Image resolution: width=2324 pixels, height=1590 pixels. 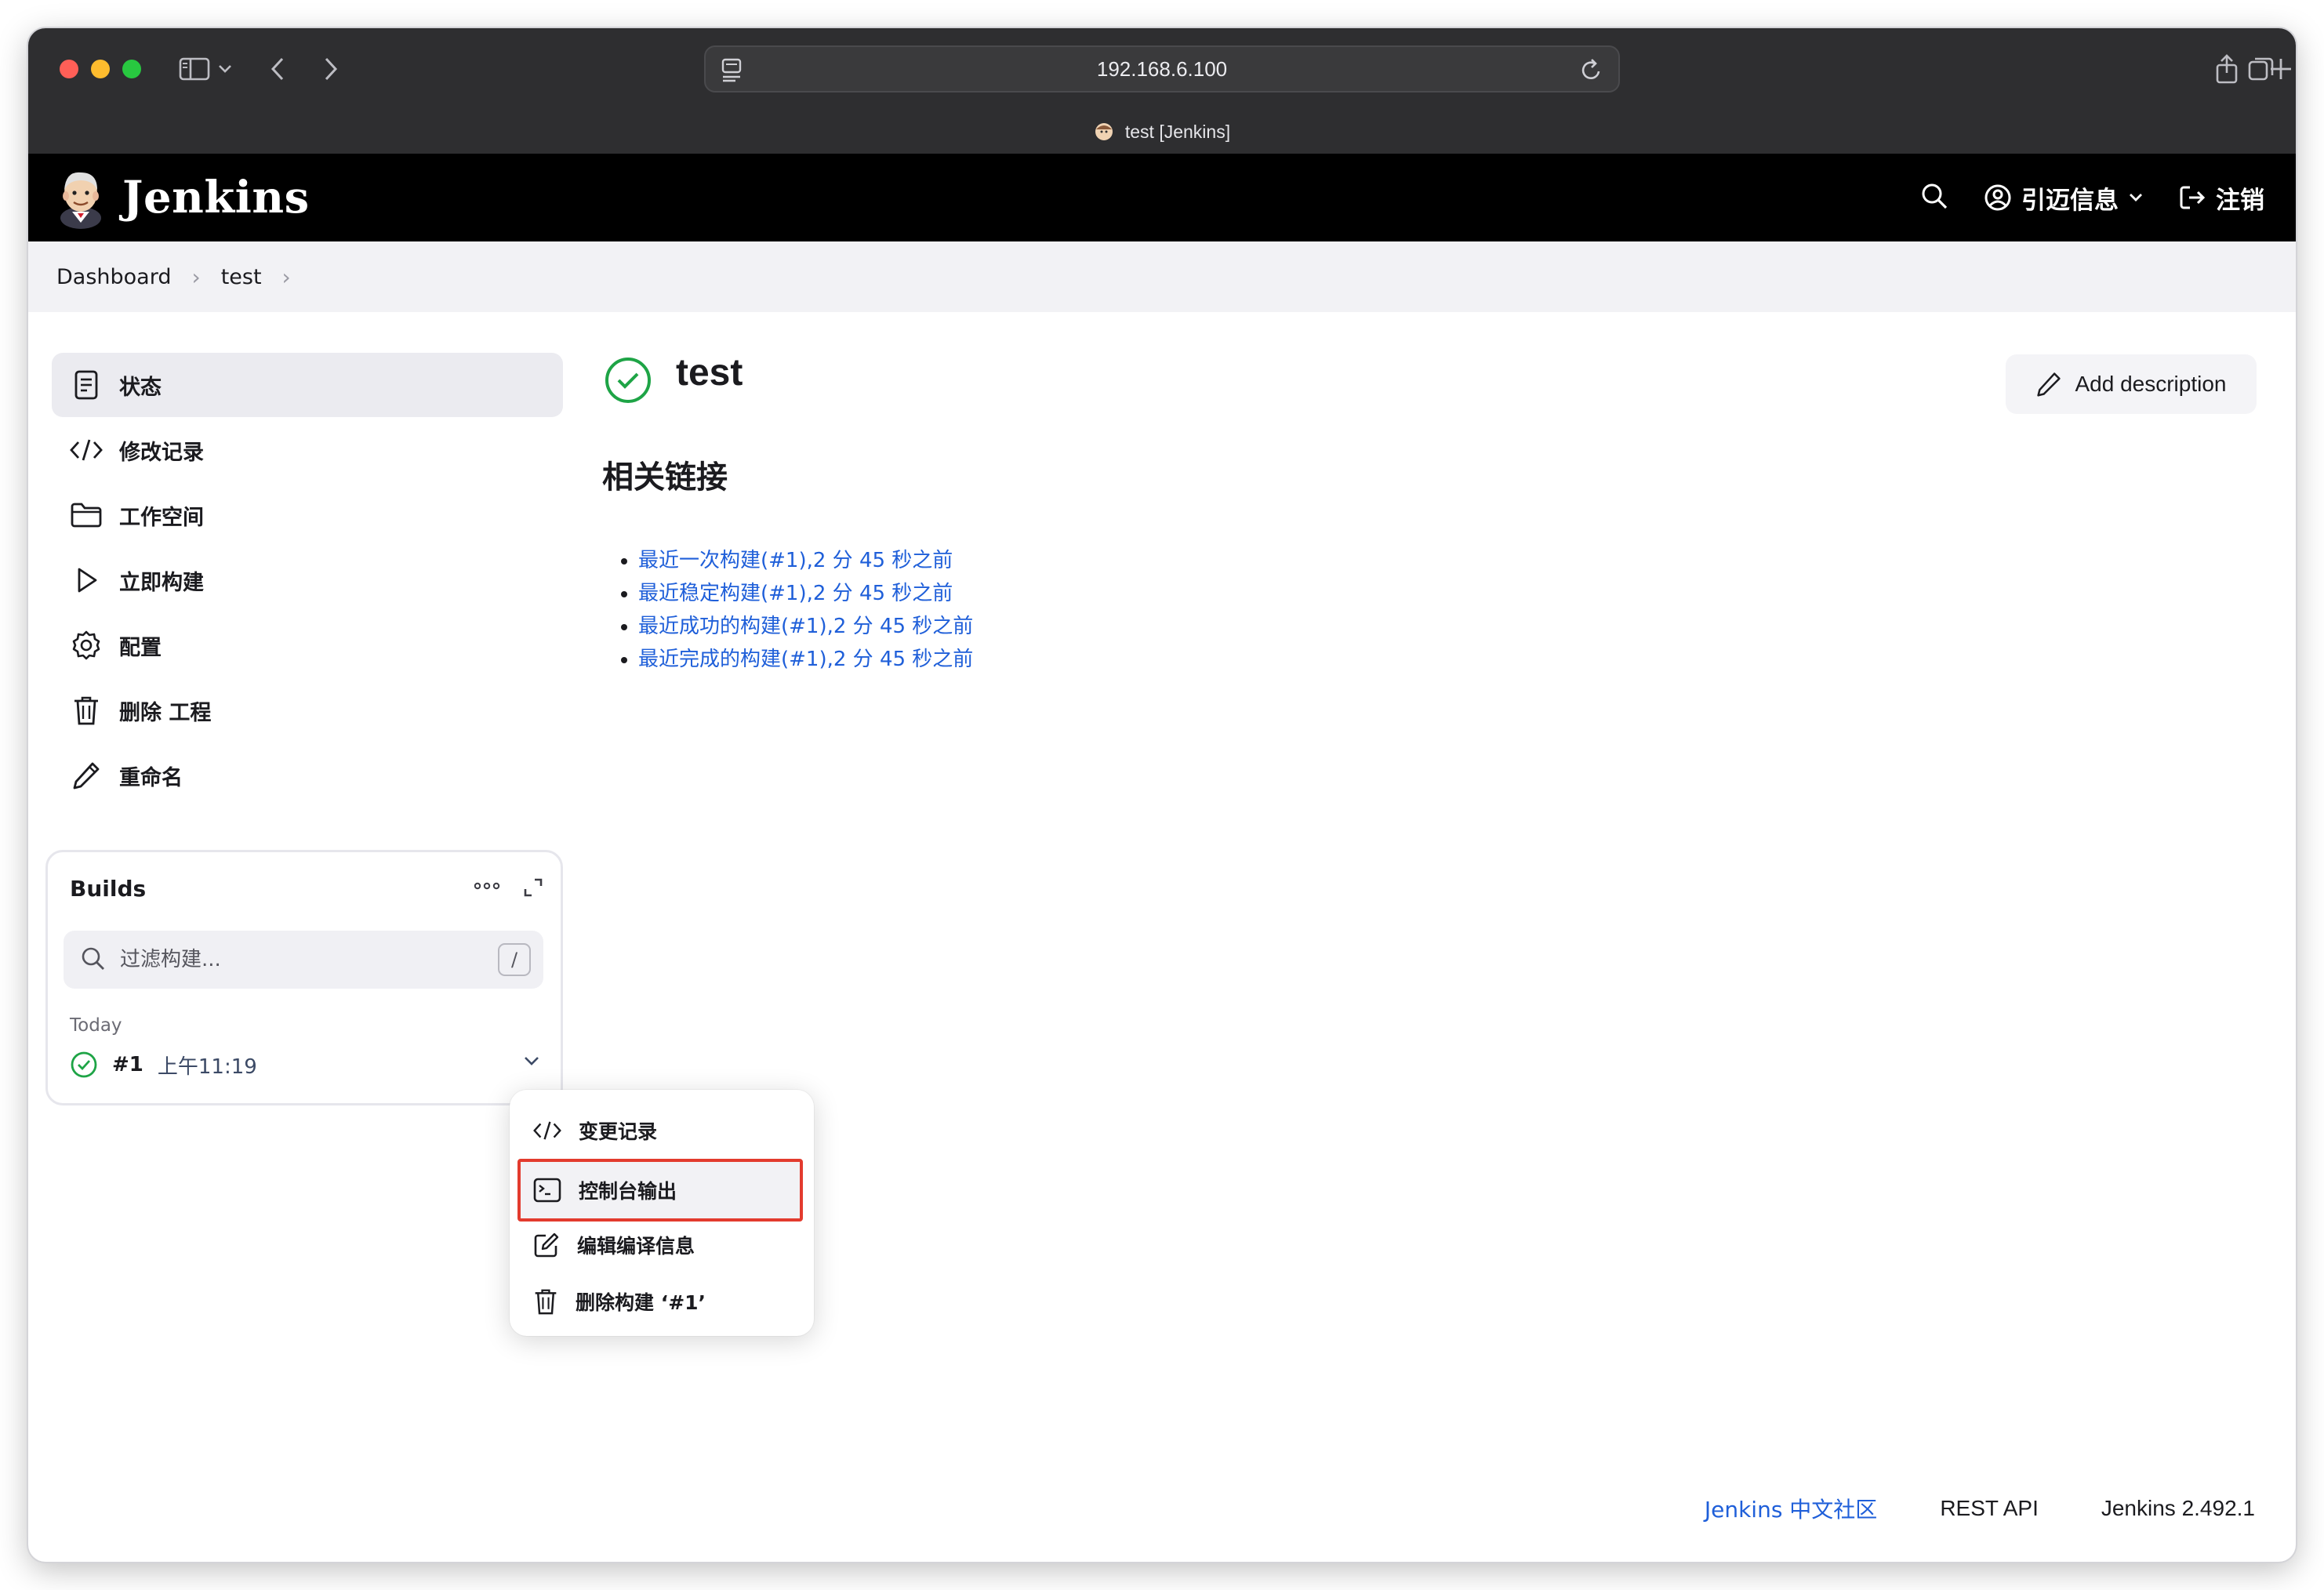 I want to click on gear-icon, so click(x=86, y=645).